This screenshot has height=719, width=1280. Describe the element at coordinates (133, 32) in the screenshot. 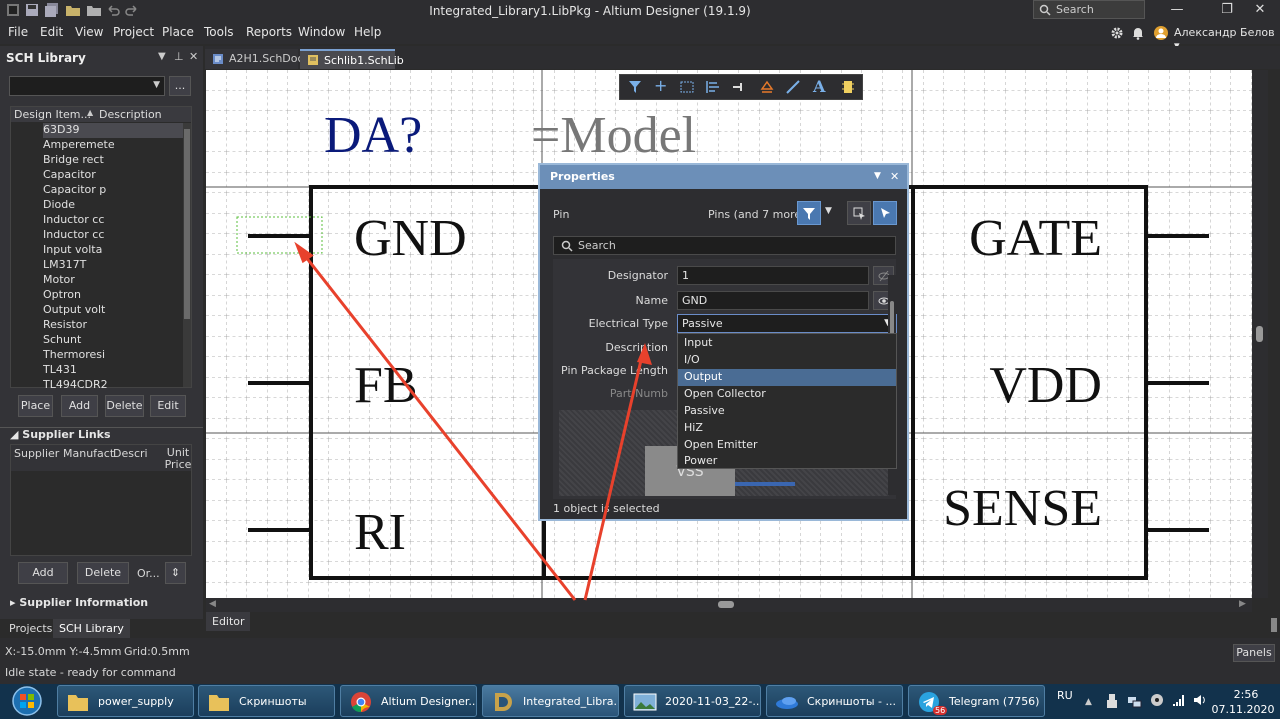

I see `menu-project: Project` at that location.